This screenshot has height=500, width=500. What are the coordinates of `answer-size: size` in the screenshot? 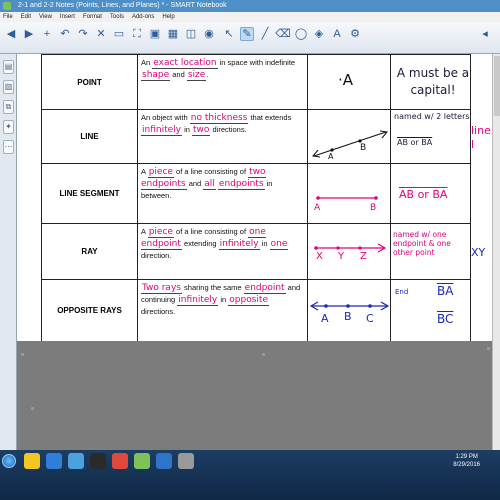 It's located at (196, 75).